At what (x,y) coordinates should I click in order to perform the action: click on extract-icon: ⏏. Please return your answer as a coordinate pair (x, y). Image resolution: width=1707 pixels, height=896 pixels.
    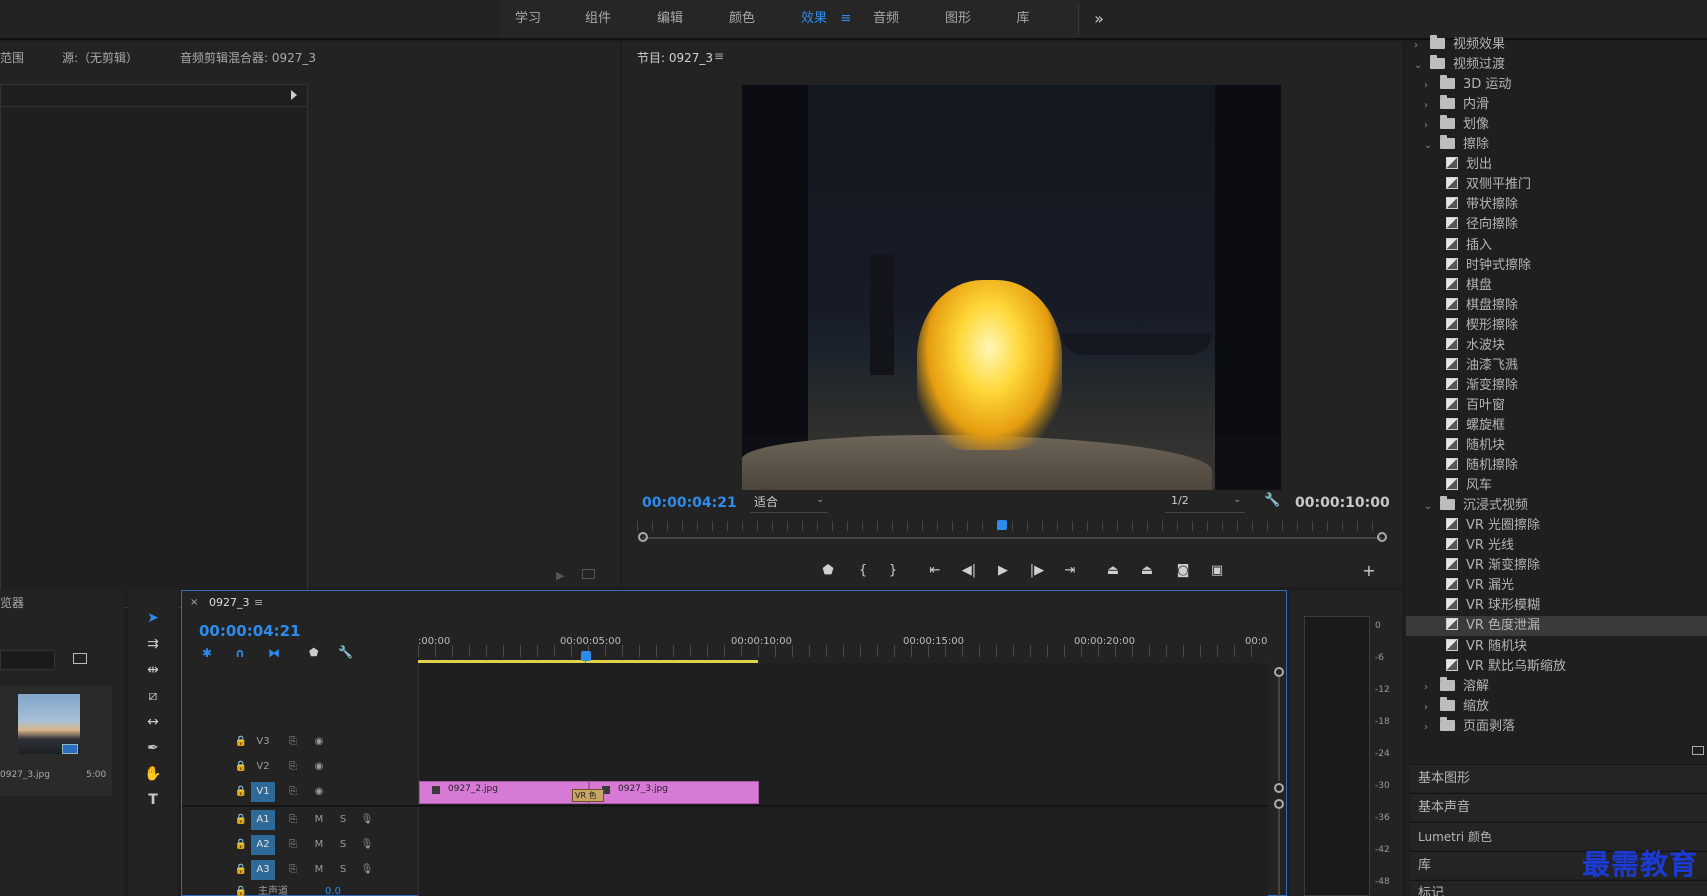
    Looking at the image, I should click on (1147, 571).